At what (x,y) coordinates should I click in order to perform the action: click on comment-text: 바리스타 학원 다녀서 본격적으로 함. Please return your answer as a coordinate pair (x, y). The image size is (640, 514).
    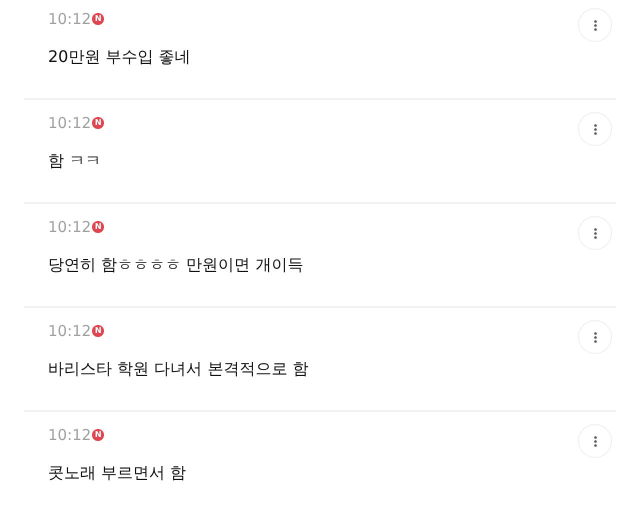
    Looking at the image, I should click on (179, 369).